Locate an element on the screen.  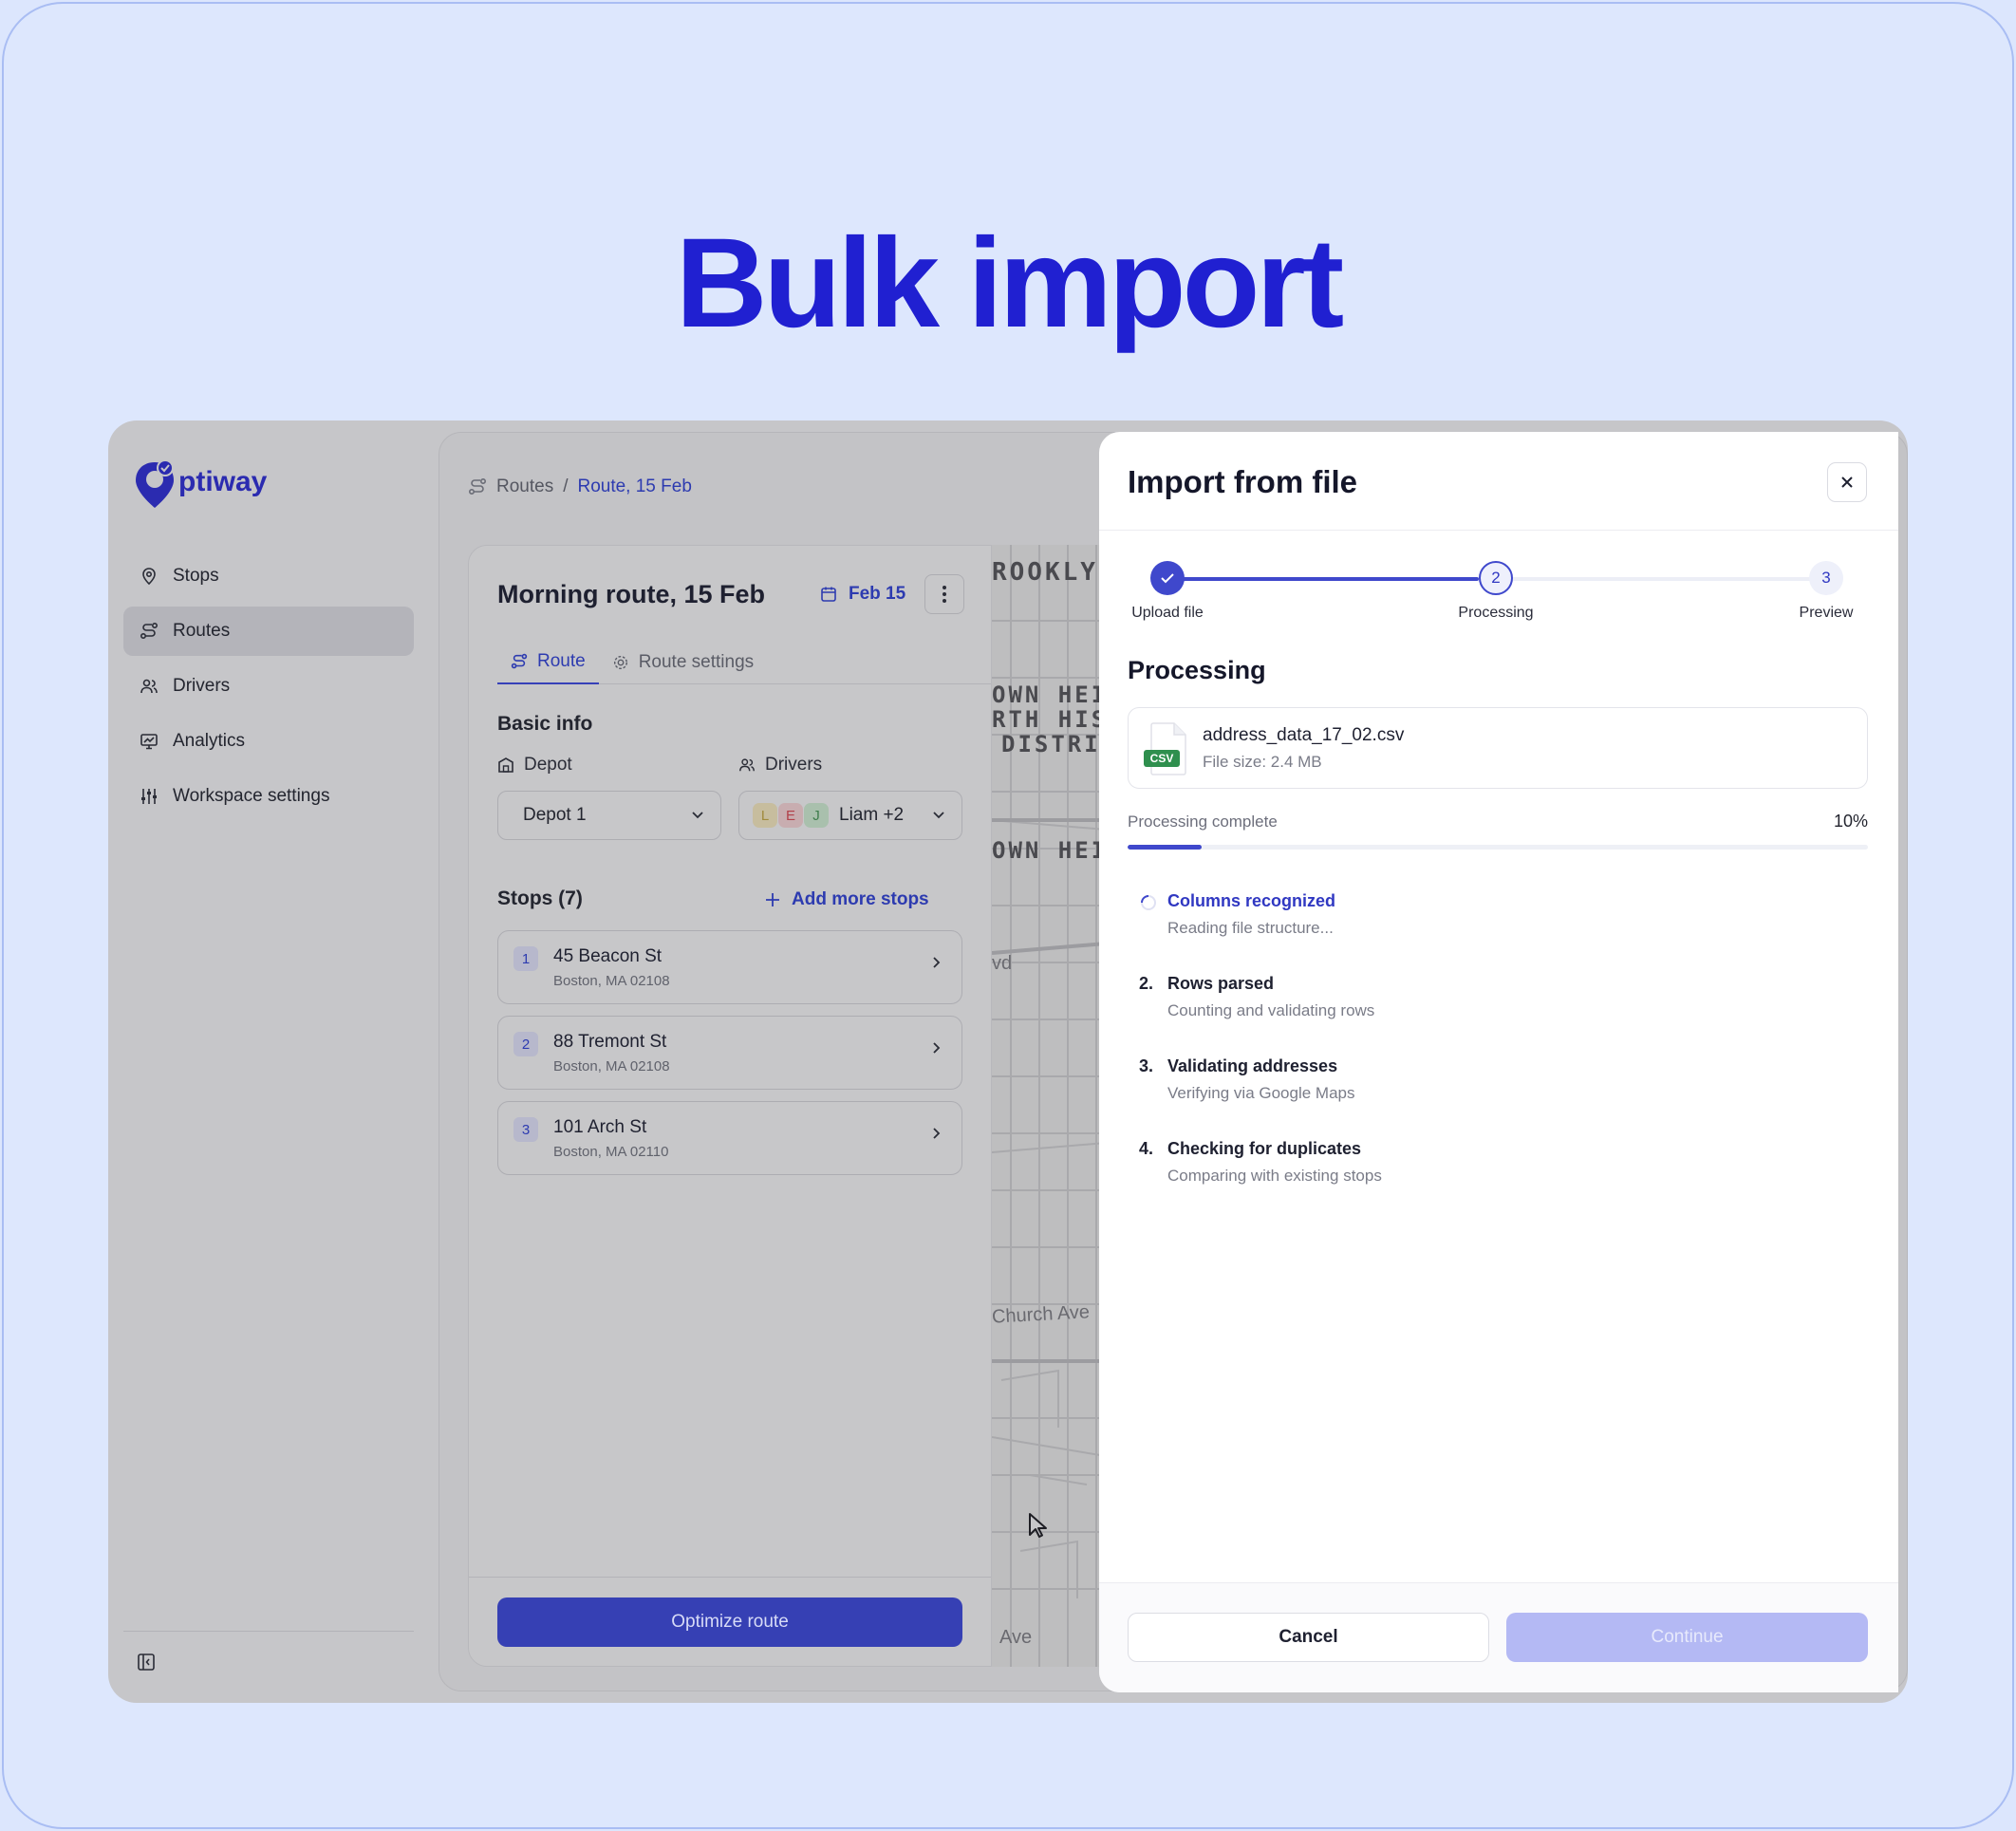
stepper-line-upcoming is located at coordinates (1666, 579).